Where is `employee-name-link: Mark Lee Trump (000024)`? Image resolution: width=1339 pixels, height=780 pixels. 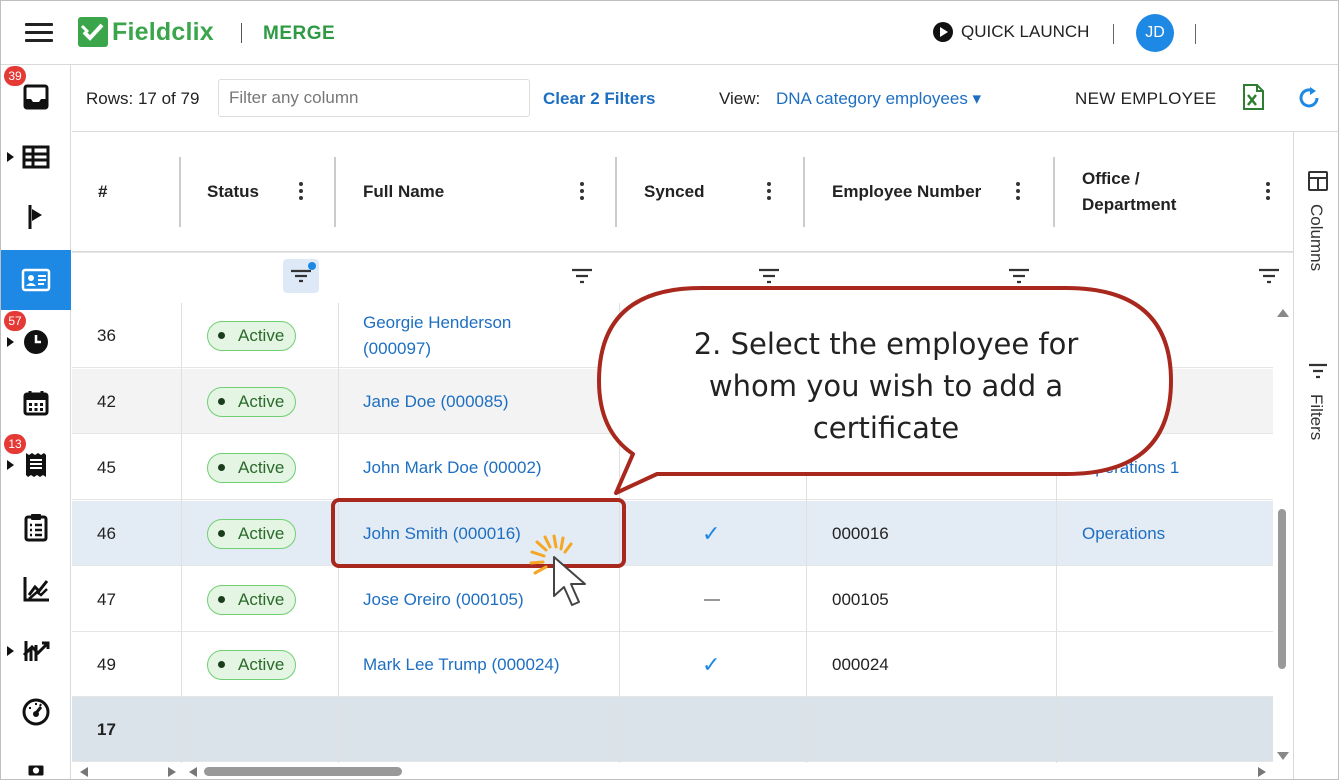 employee-name-link: Mark Lee Trump (000024) is located at coordinates (461, 665).